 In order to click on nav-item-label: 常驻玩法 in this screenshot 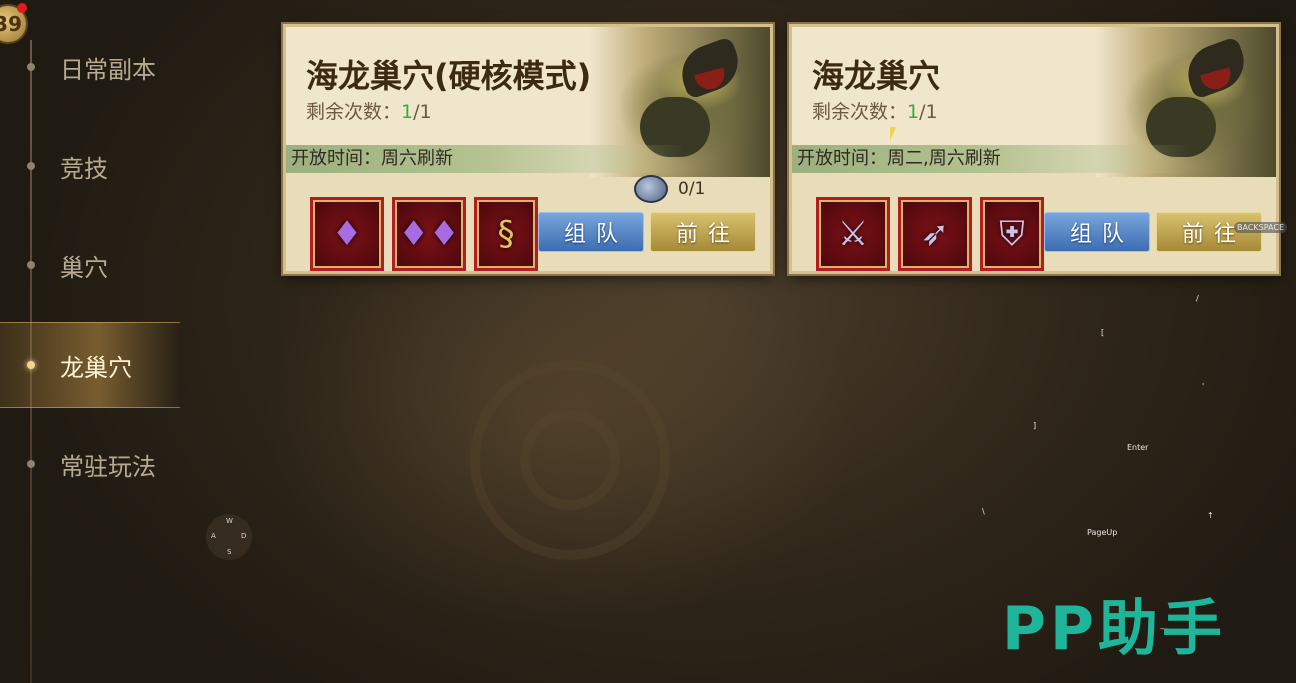, I will do `click(108, 466)`.